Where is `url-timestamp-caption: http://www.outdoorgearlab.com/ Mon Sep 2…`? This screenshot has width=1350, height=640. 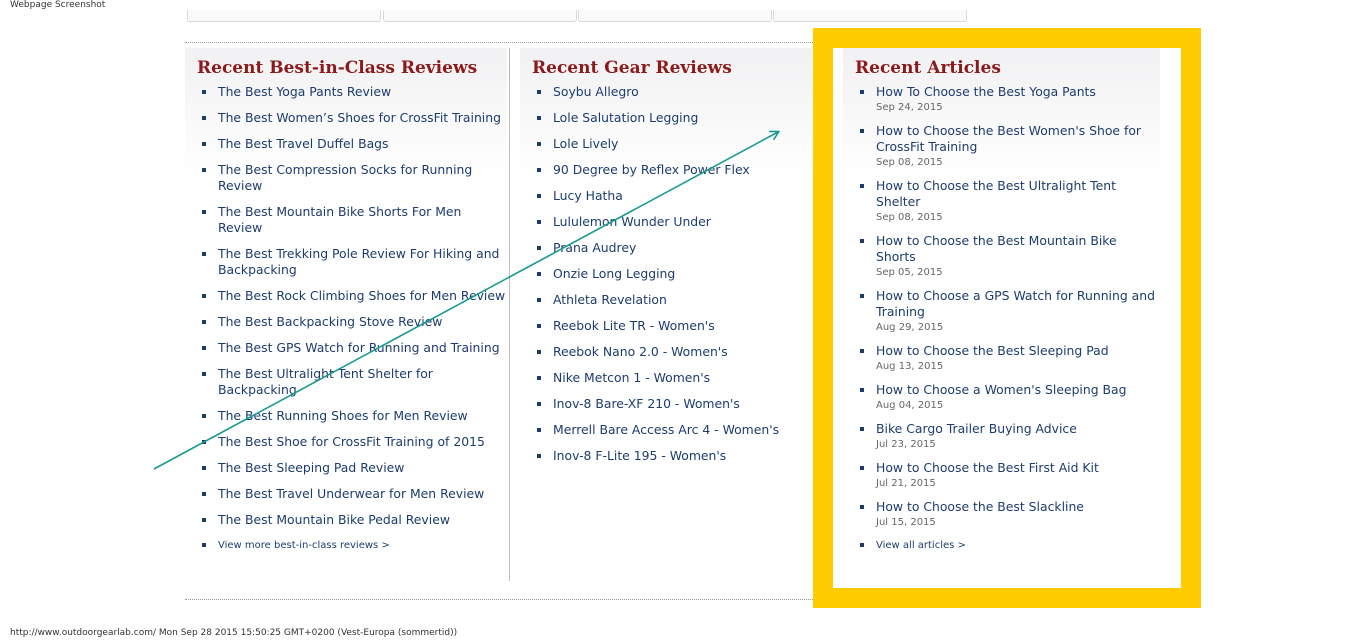 url-timestamp-caption: http://www.outdoorgearlab.com/ Mon Sep 2… is located at coordinates (234, 633).